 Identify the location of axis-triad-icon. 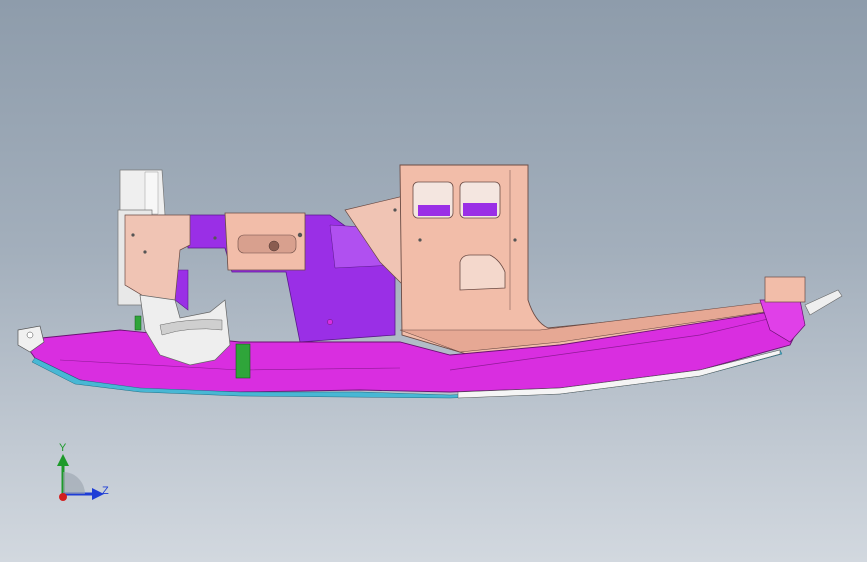
(80, 477).